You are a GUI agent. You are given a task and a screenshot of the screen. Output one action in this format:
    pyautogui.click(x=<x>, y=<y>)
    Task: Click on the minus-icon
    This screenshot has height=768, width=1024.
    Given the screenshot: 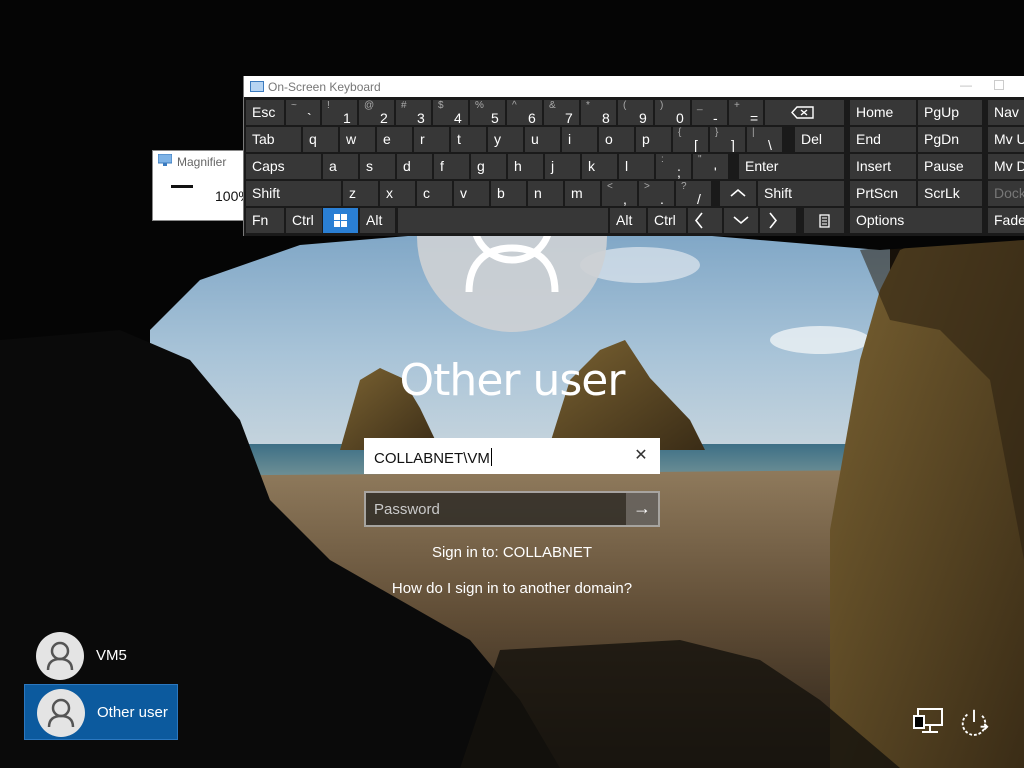 What is the action you would take?
    pyautogui.click(x=182, y=186)
    